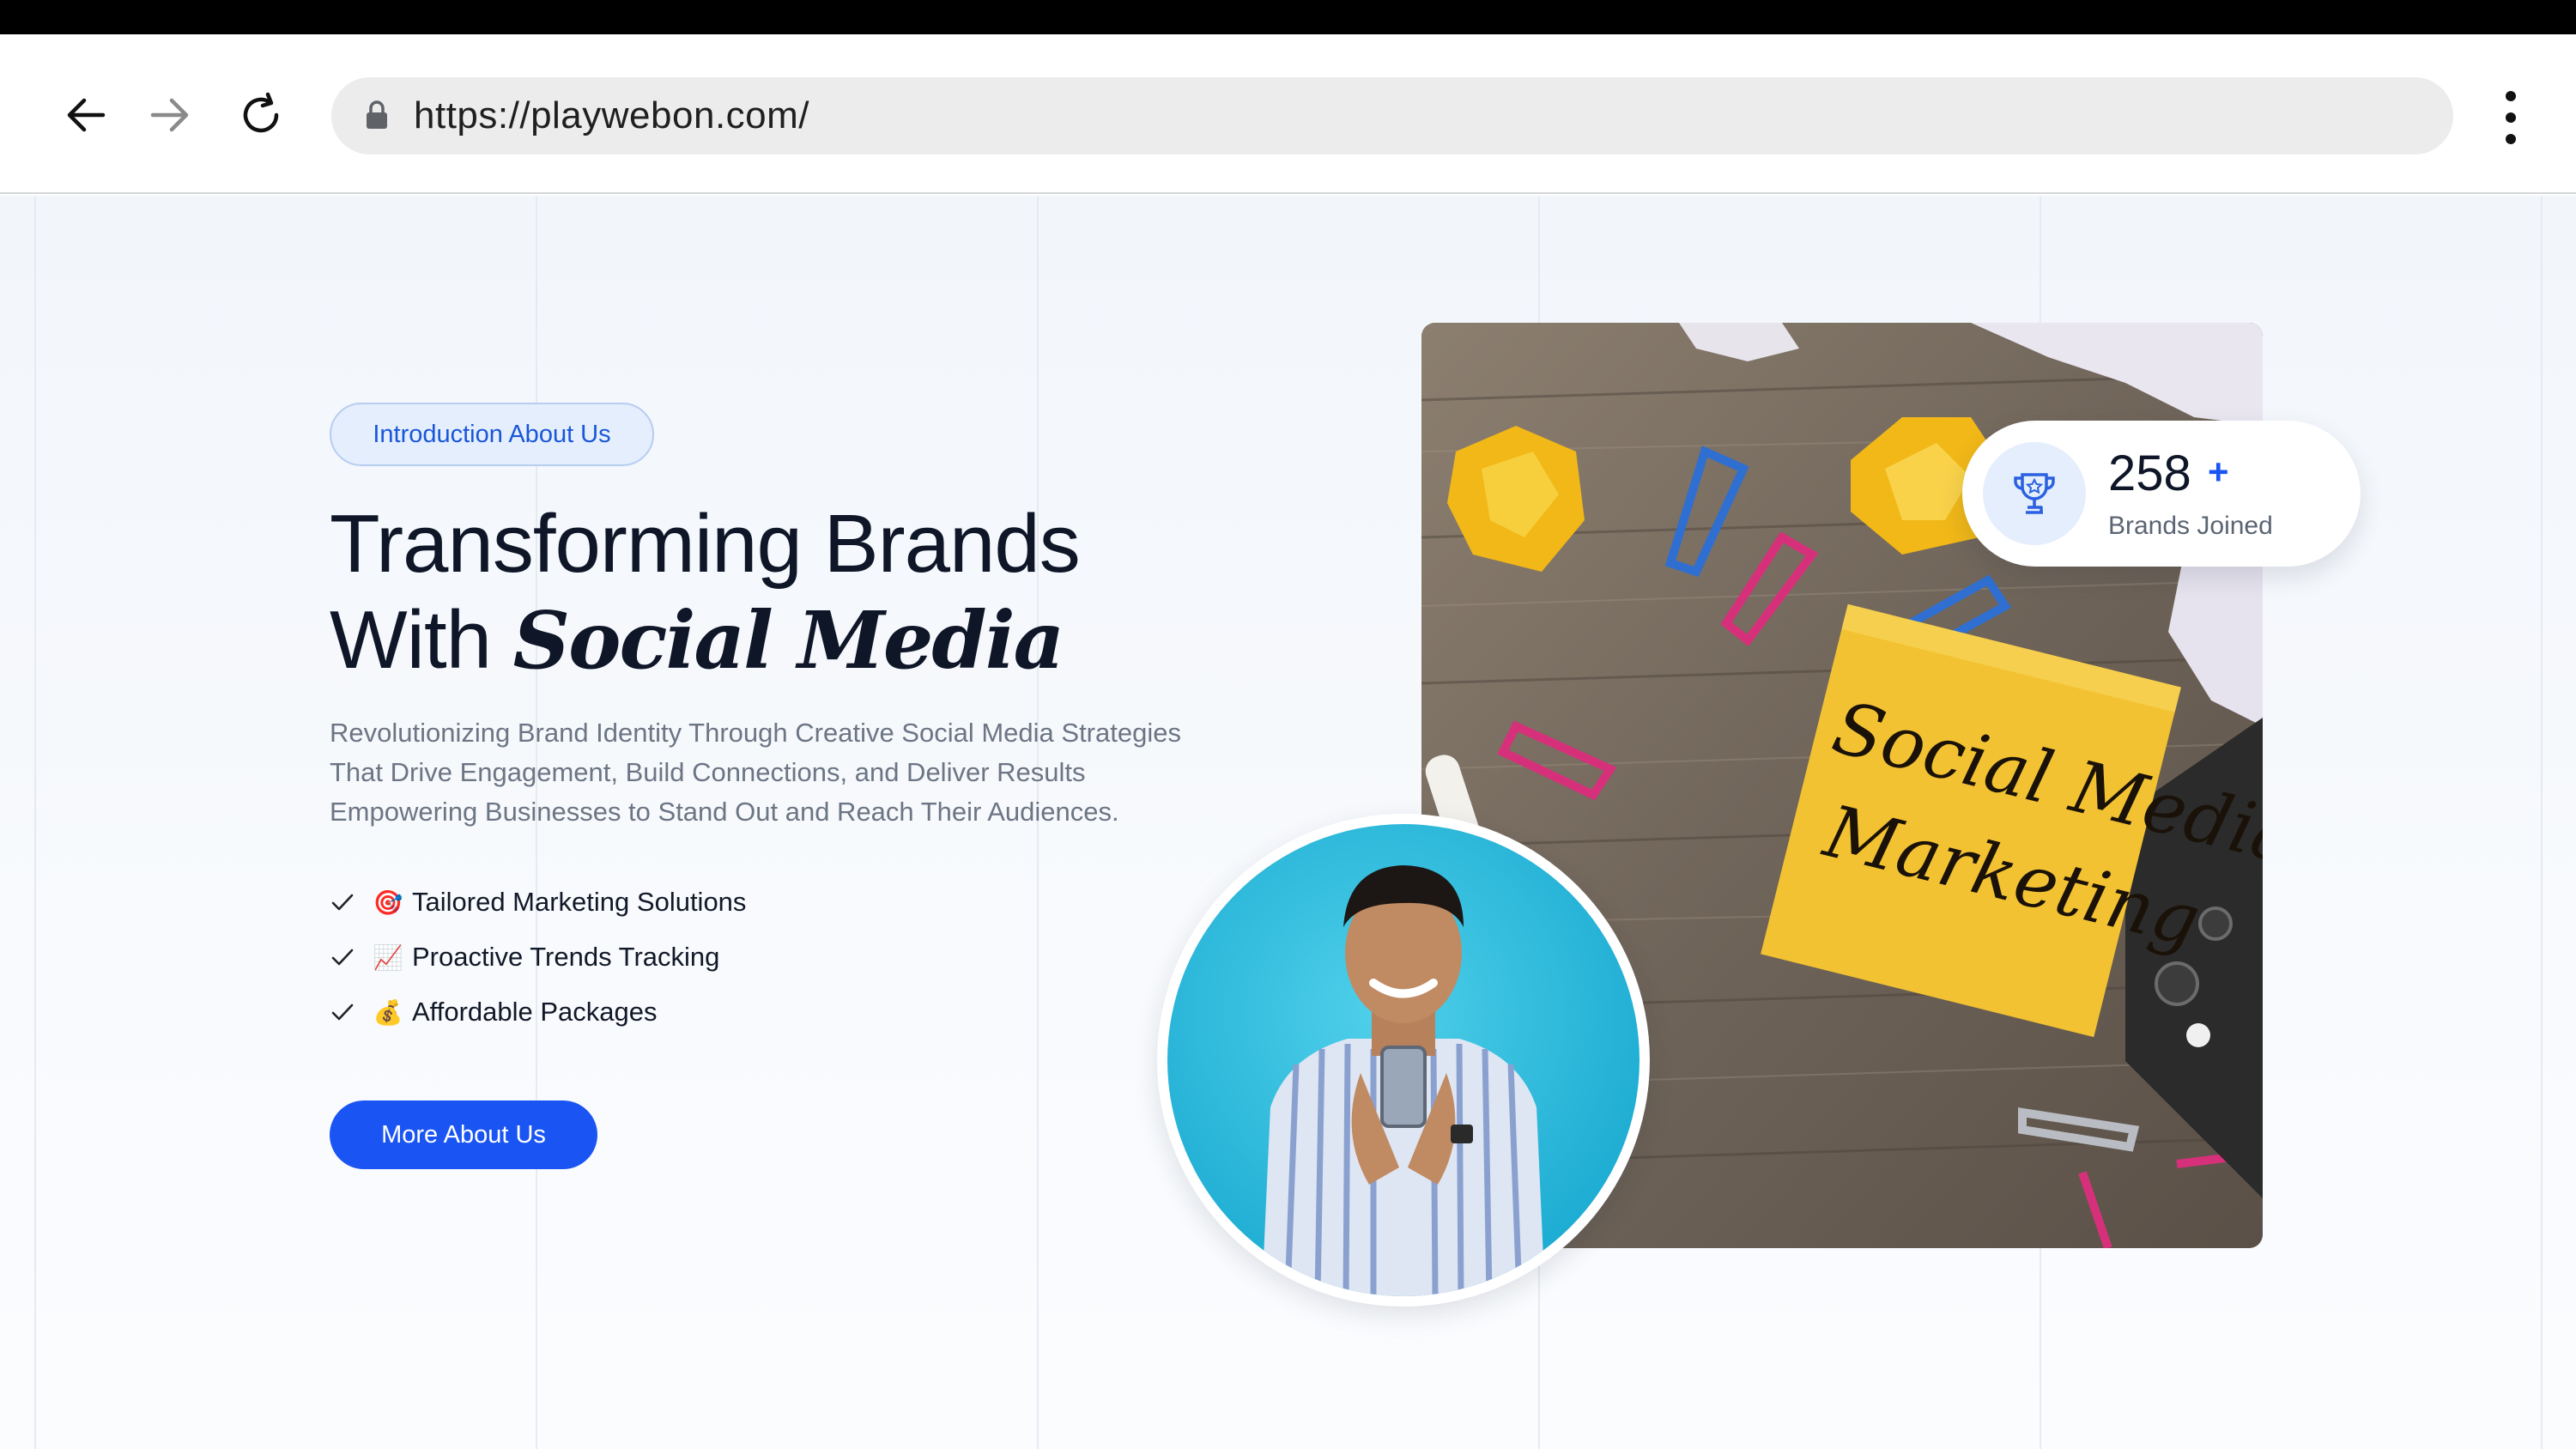 The width and height of the screenshot is (2576, 1449). What do you see at coordinates (388, 957) in the screenshot?
I see `chart-increasing-icon: 📈` at bounding box center [388, 957].